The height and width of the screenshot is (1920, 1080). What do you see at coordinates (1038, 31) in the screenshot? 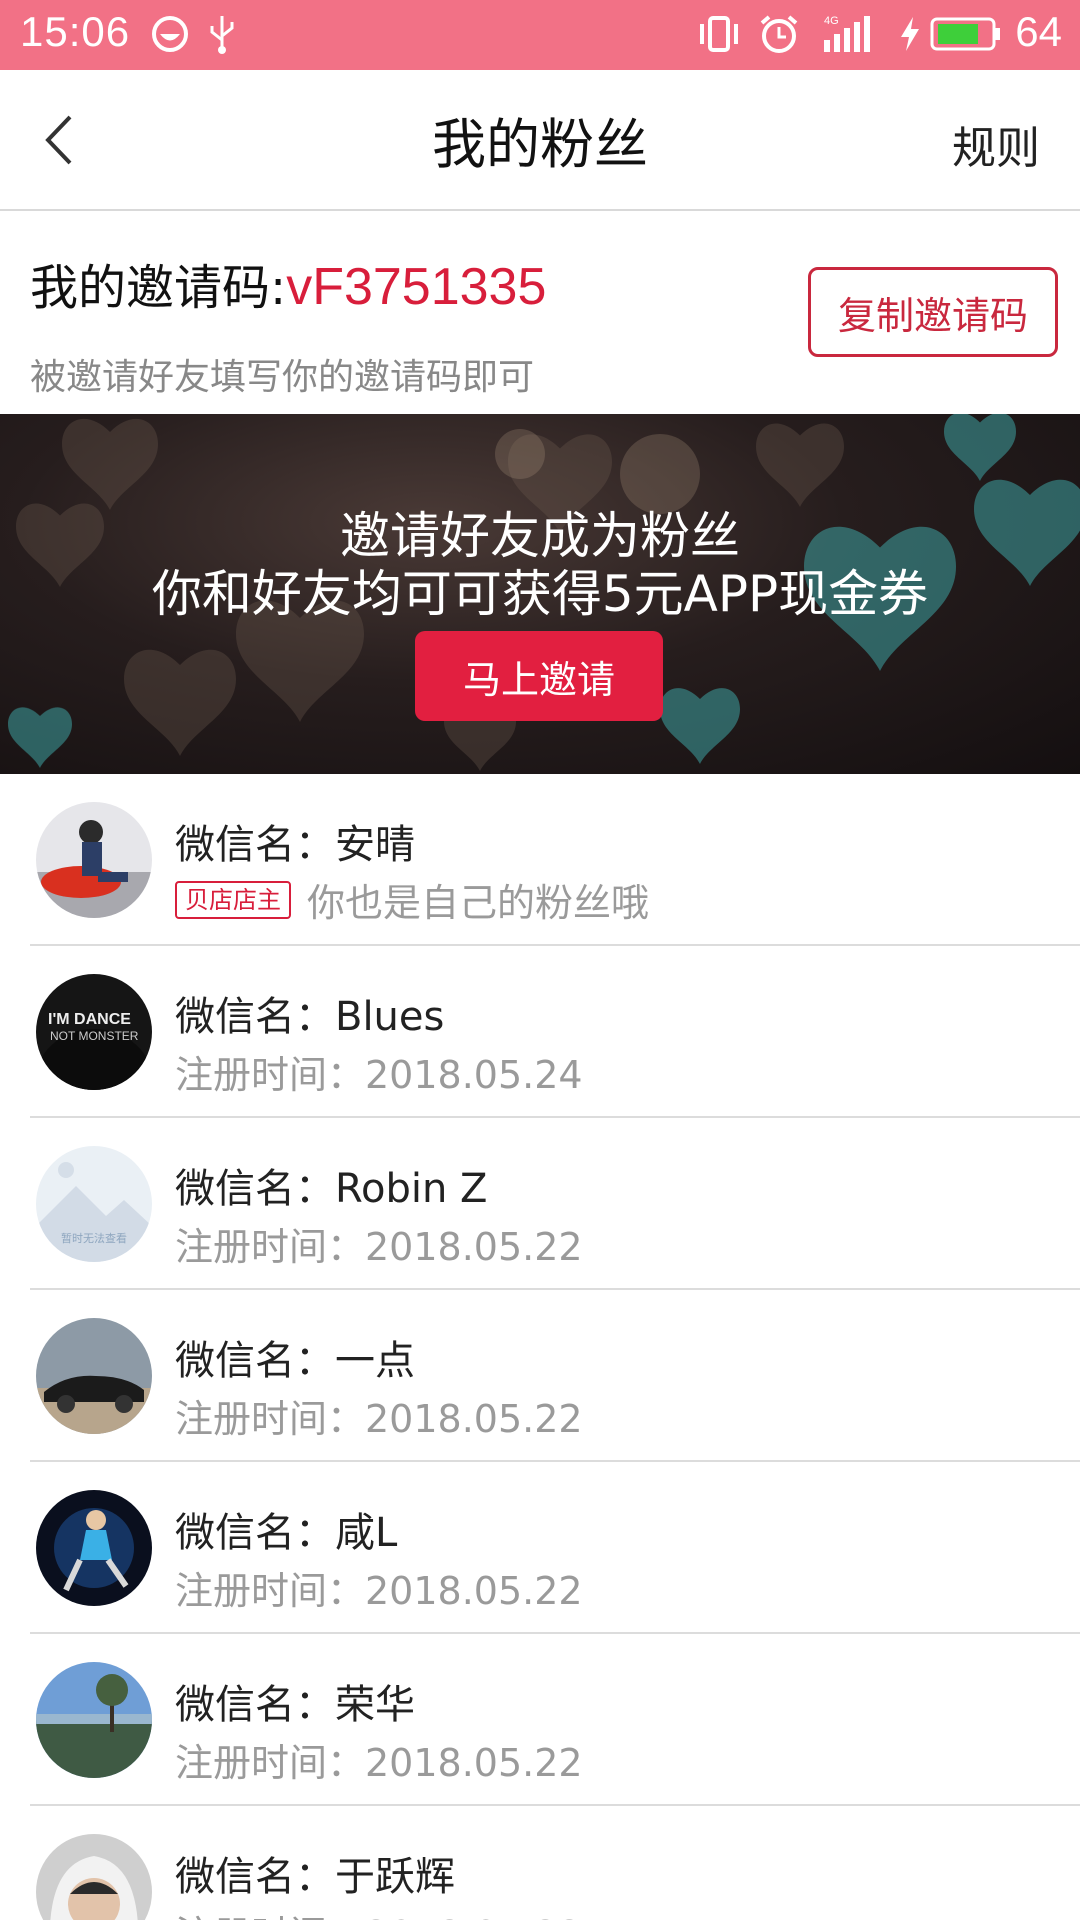
I see `battery-percent: 64` at bounding box center [1038, 31].